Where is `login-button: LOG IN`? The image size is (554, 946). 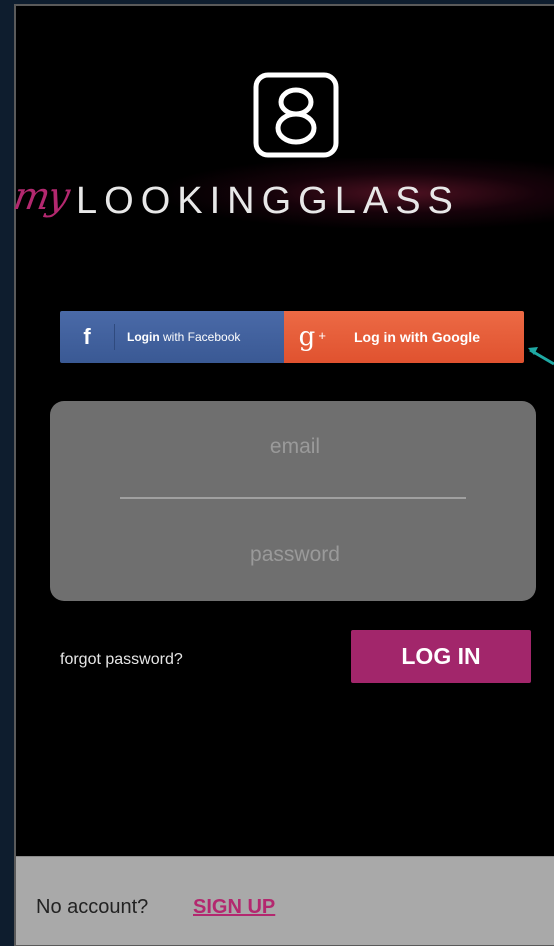
login-button: LOG IN is located at coordinates (441, 656).